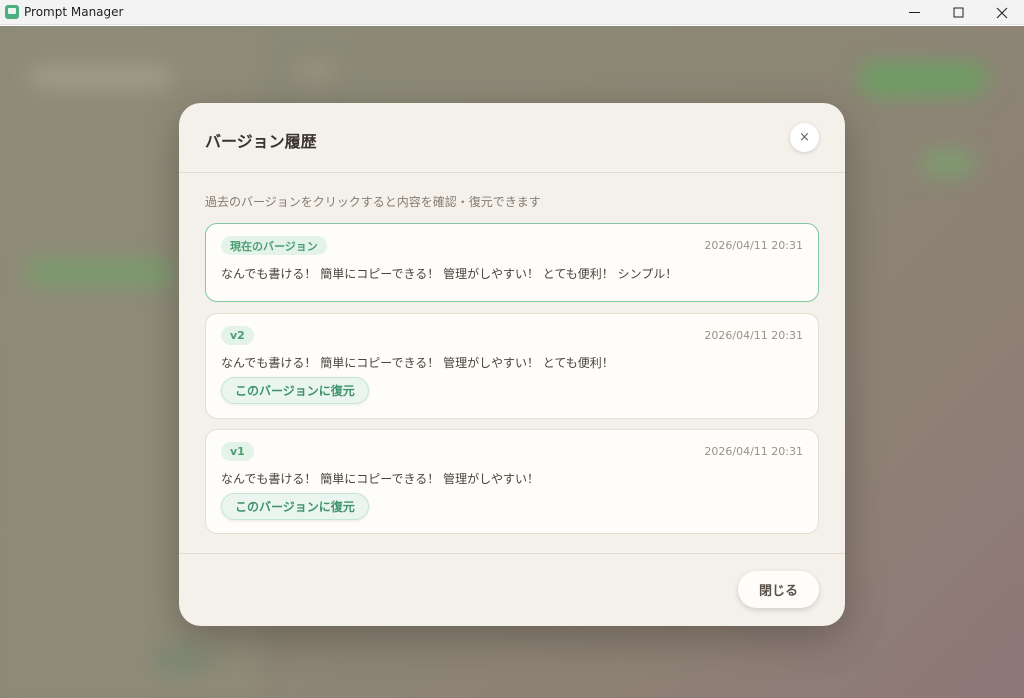  What do you see at coordinates (512, 12) in the screenshot?
I see `window-titlebar: Prompt Manager` at bounding box center [512, 12].